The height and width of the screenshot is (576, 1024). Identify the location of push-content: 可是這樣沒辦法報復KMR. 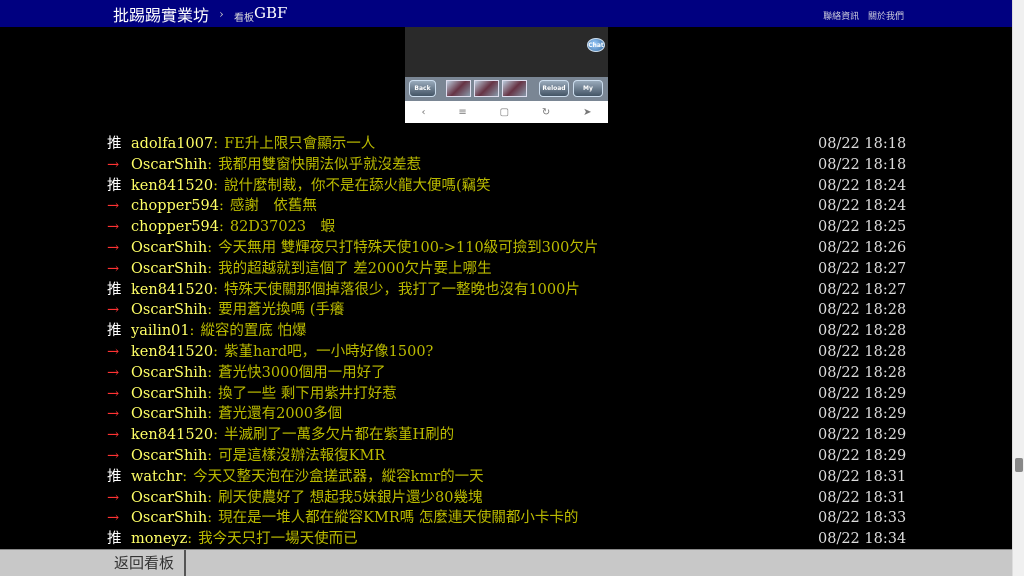
(302, 455).